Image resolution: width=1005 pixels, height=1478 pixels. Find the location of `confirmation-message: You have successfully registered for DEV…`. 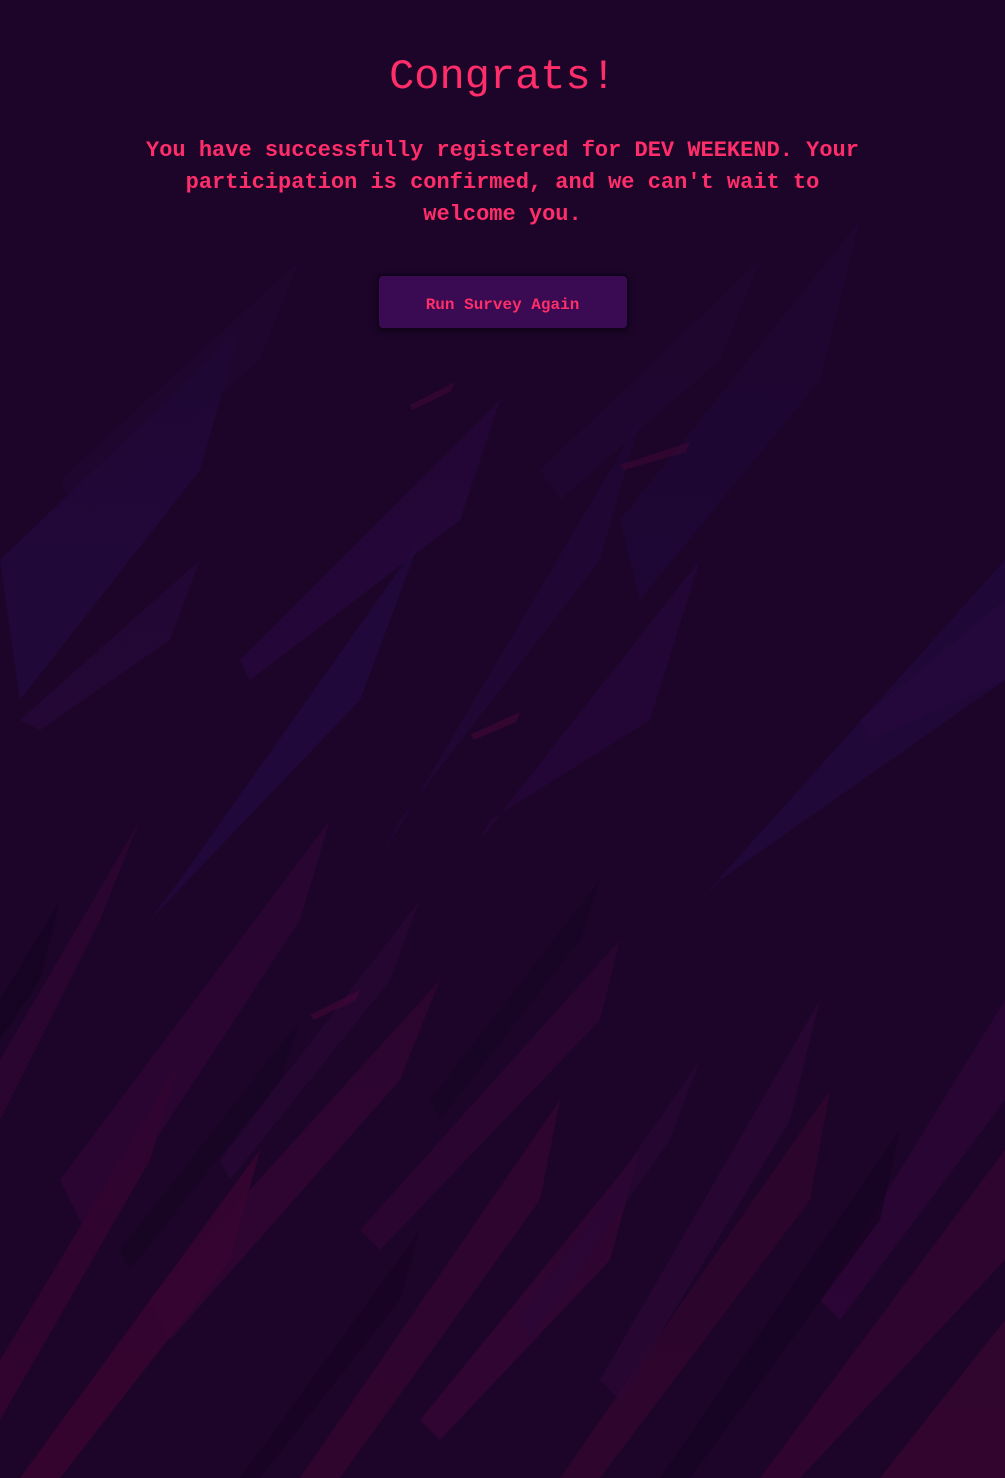

confirmation-message: You have successfully registered for DEV… is located at coordinates (502, 182).